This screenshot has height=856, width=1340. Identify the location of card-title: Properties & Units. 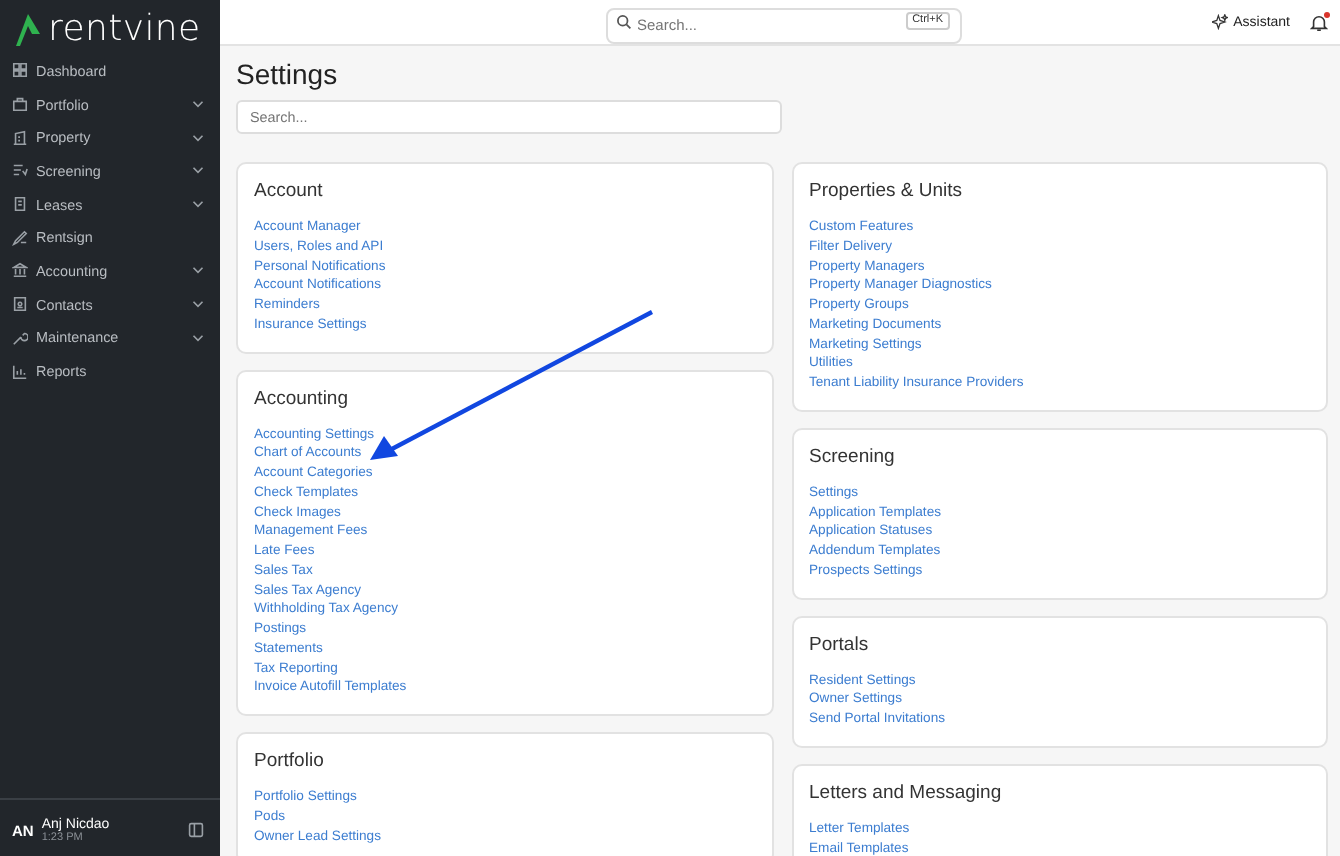
(887, 192).